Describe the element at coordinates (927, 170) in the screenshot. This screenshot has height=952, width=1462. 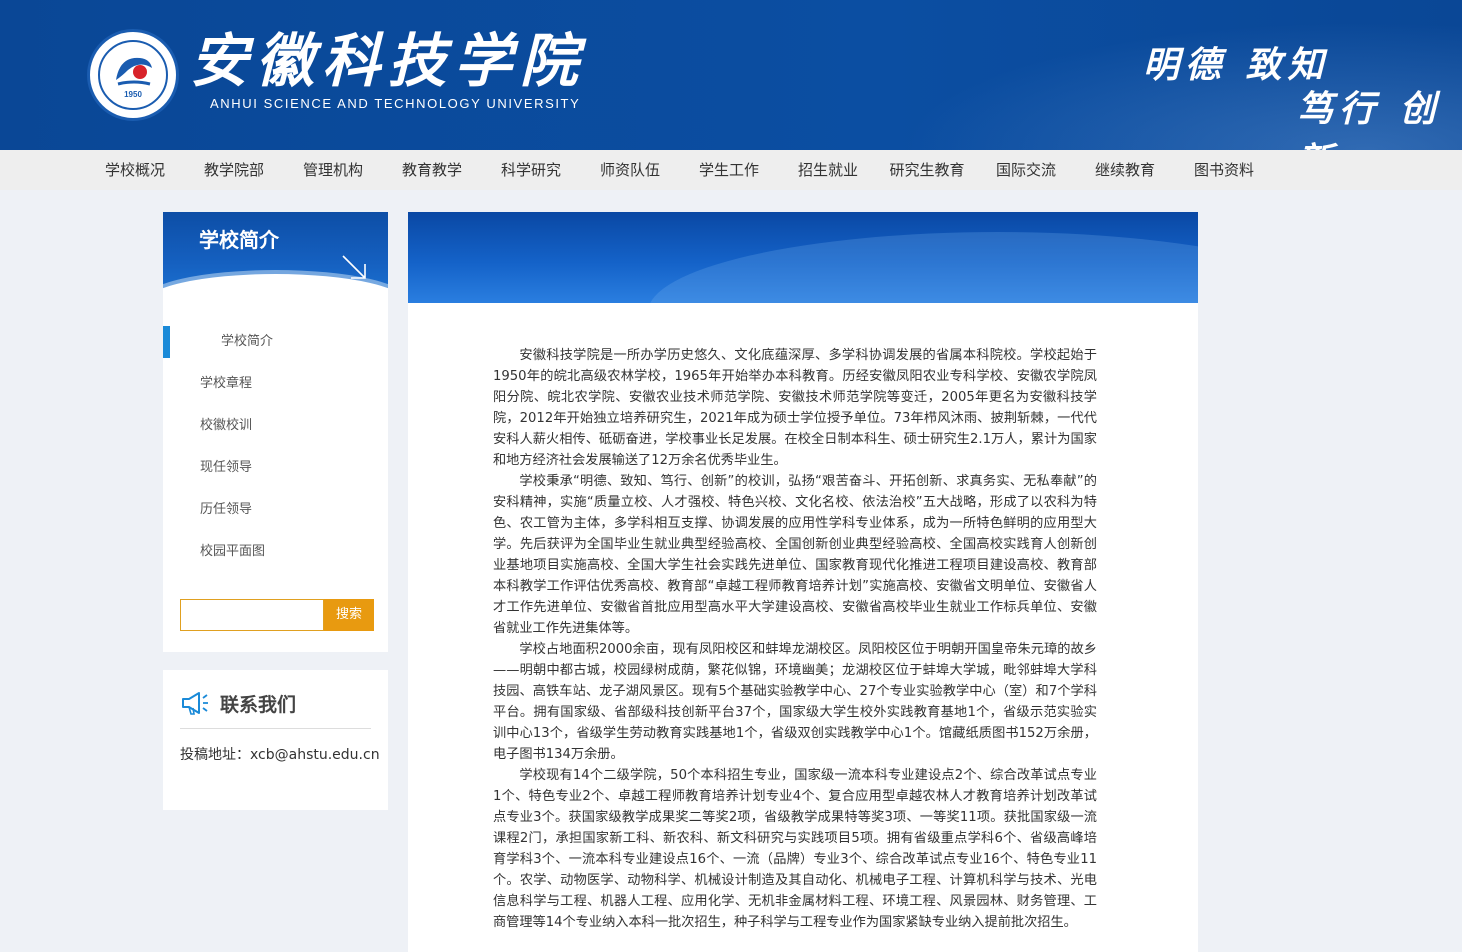
I see `nav-item-graduate: 研究生教育` at that location.